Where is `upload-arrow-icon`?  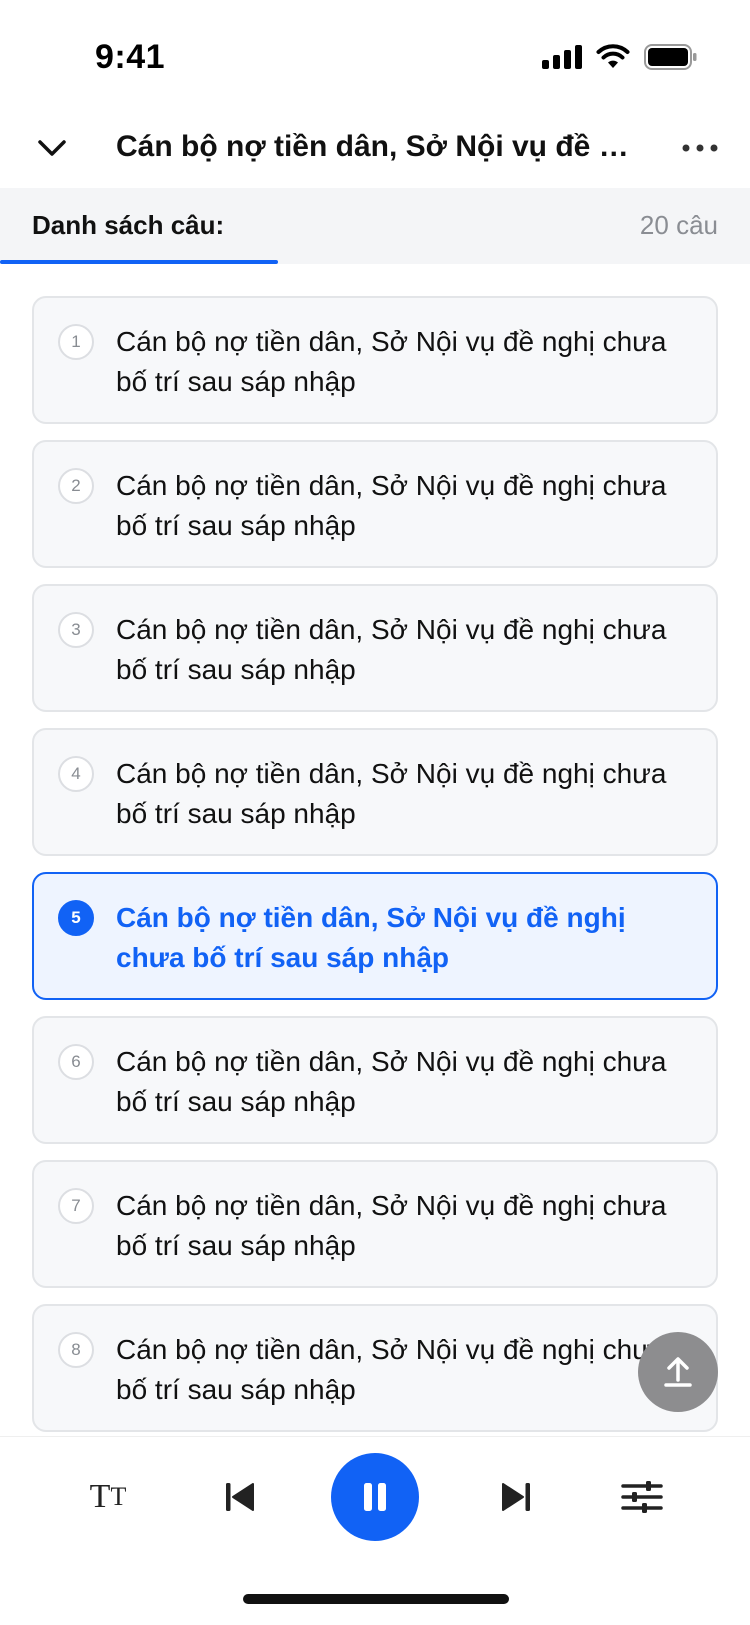
upload-arrow-icon is located at coordinates (678, 1372).